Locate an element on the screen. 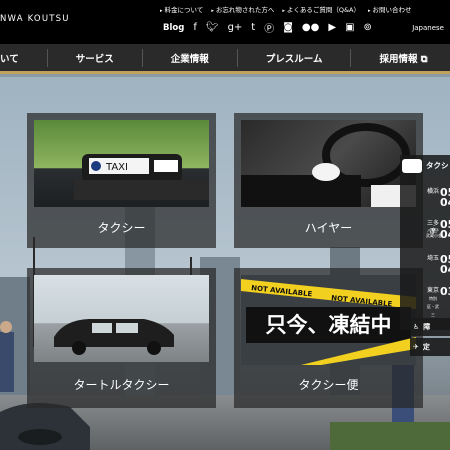 This screenshot has height=450, width=450. top-link-fares: 料金について is located at coordinates (182, 9).